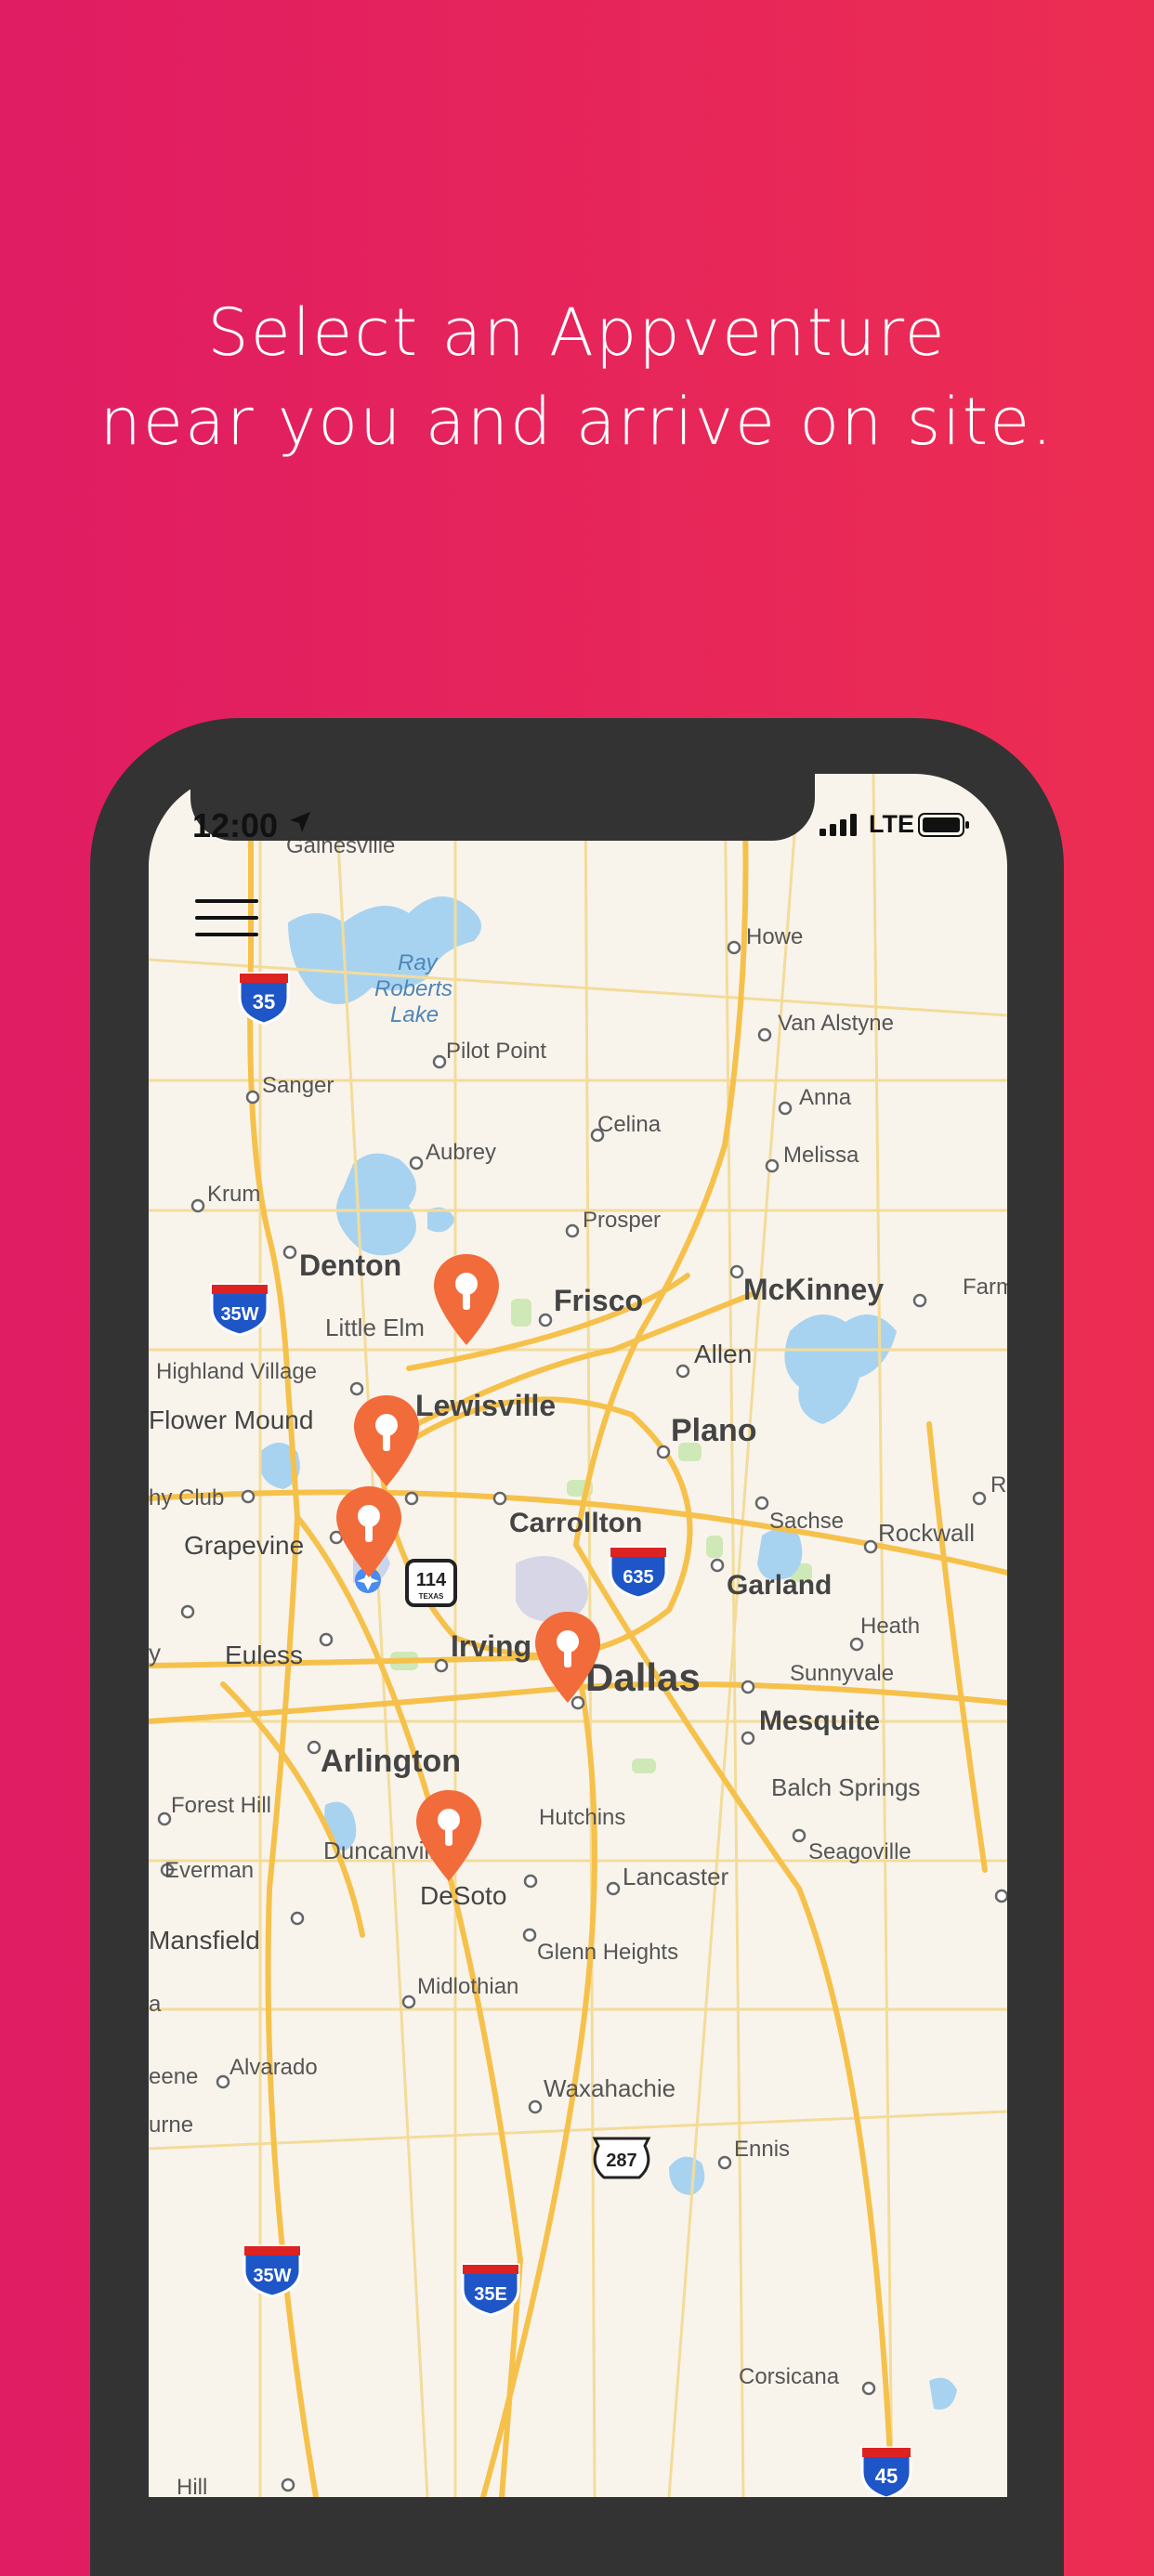 The width and height of the screenshot is (1154, 2576). I want to click on shield-us287: 287, so click(622, 2158).